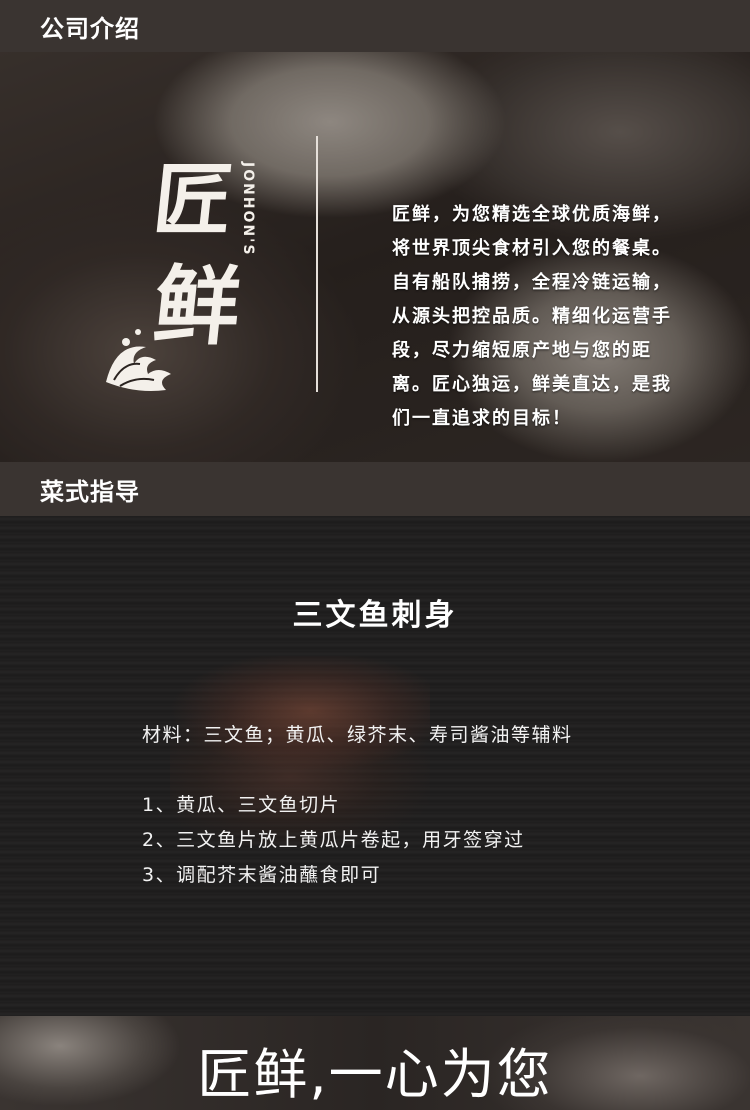 This screenshot has height=1110, width=750. Describe the element at coordinates (532, 248) in the screenshot. I see `intro-line: 将世界顶尖食材引入您的餐桌。` at that location.